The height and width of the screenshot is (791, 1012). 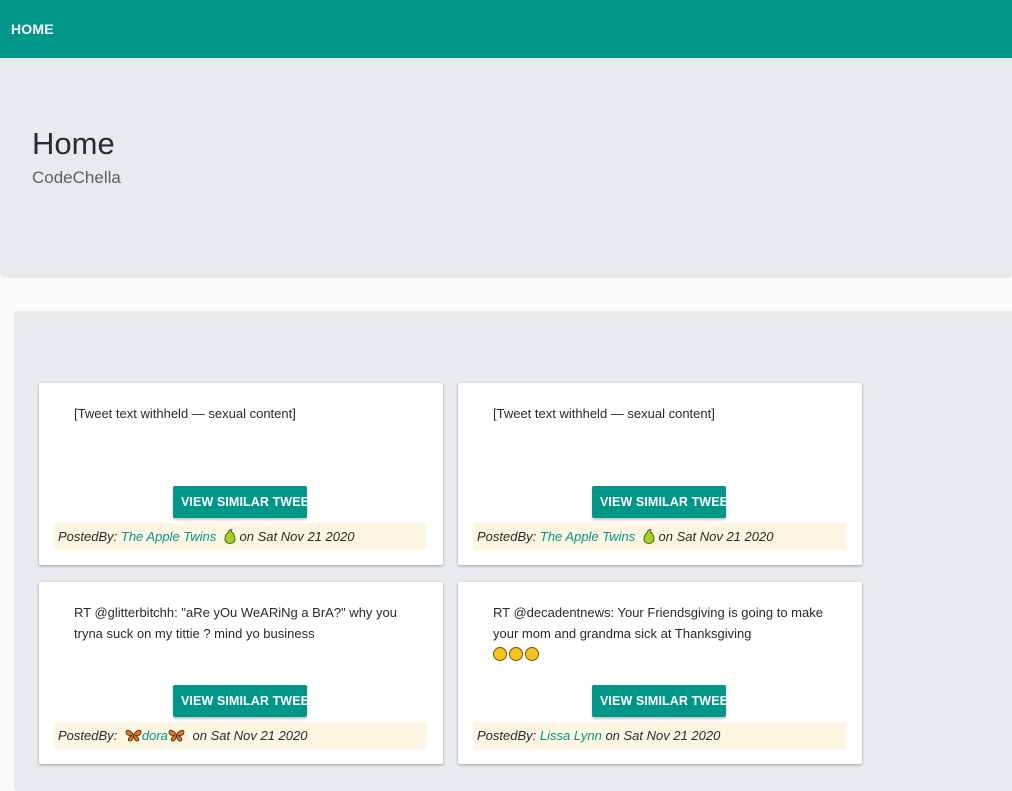 I want to click on posted-by-bar: PostedBy: dora on Sat Nov 21 2020, so click(x=240, y=735).